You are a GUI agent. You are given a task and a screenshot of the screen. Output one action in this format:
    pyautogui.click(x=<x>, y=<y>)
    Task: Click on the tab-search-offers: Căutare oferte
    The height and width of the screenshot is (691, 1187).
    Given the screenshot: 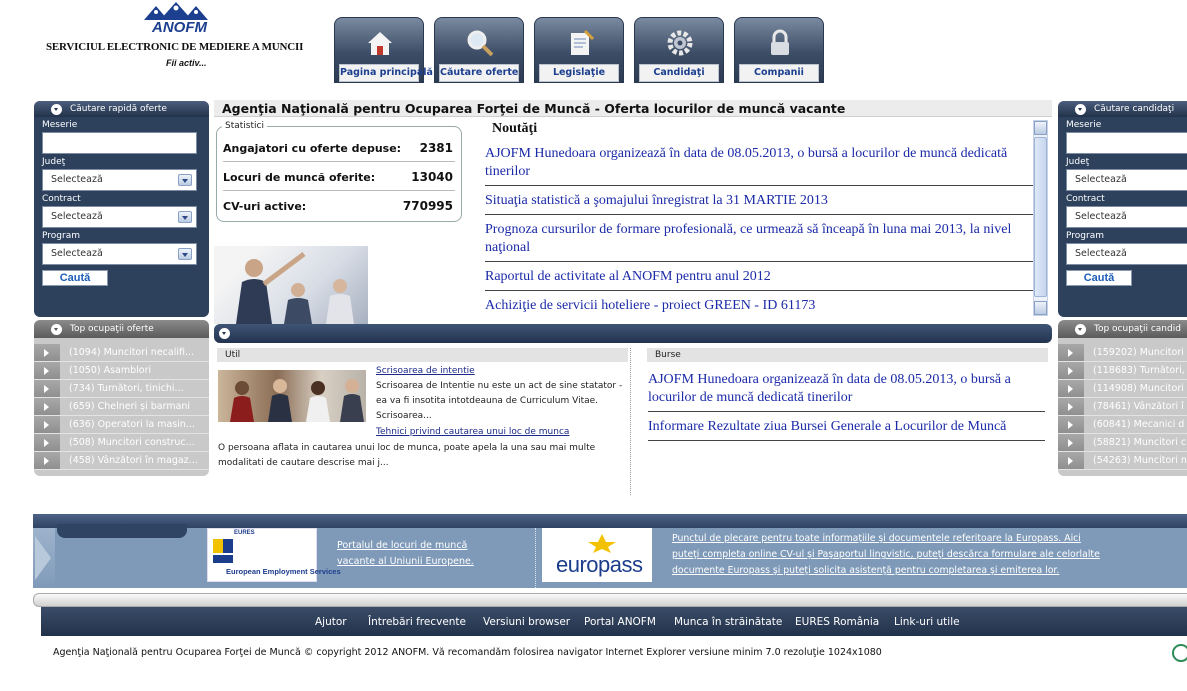 What is the action you would take?
    pyautogui.click(x=479, y=50)
    